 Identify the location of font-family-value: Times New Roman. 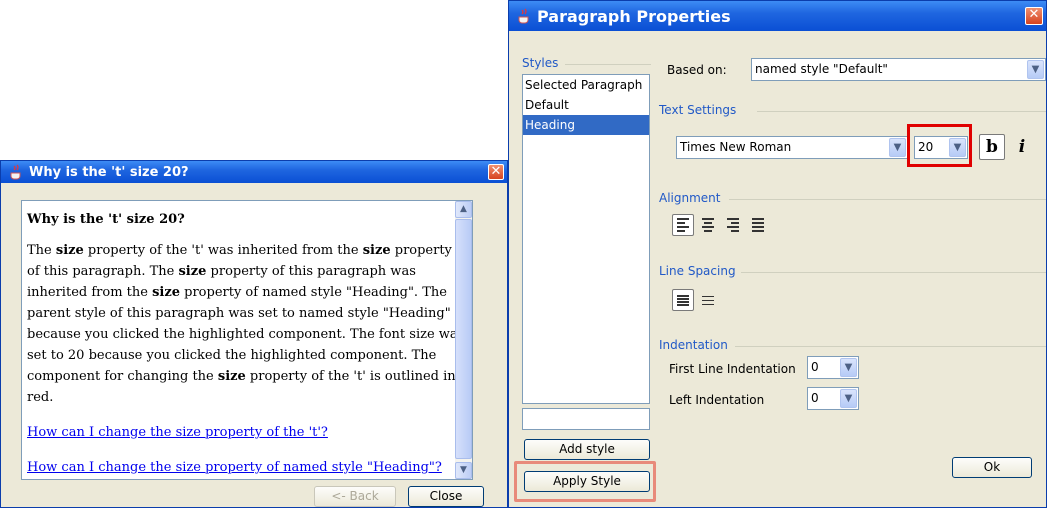
(736, 147).